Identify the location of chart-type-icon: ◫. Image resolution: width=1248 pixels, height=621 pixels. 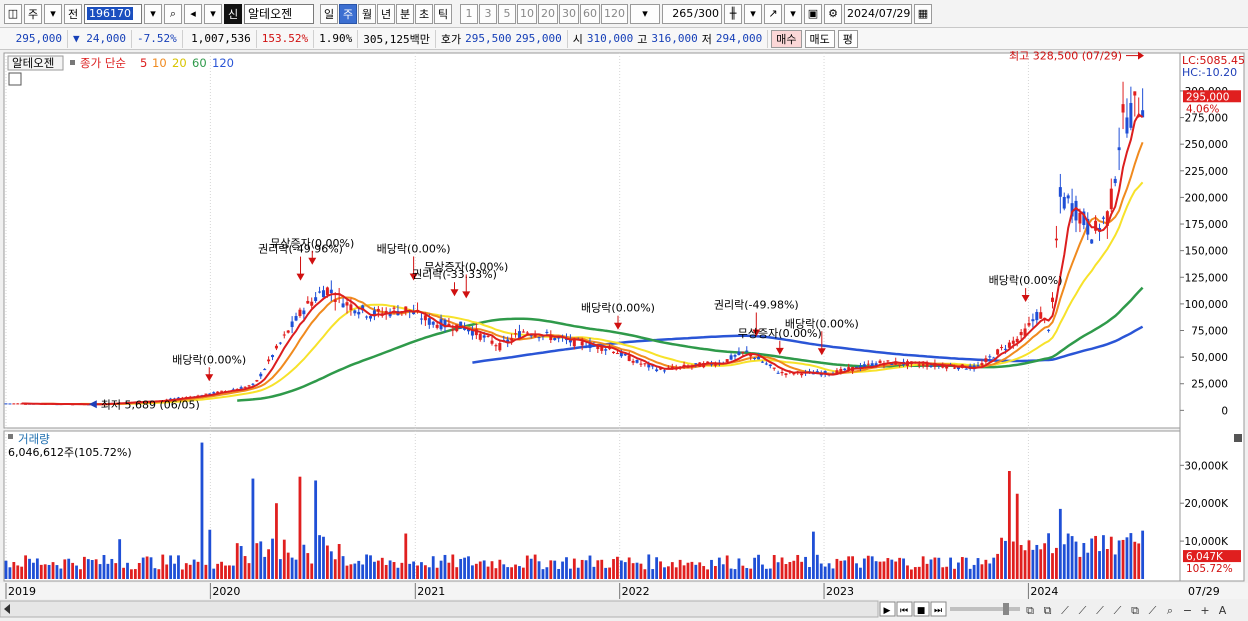
(13, 13).